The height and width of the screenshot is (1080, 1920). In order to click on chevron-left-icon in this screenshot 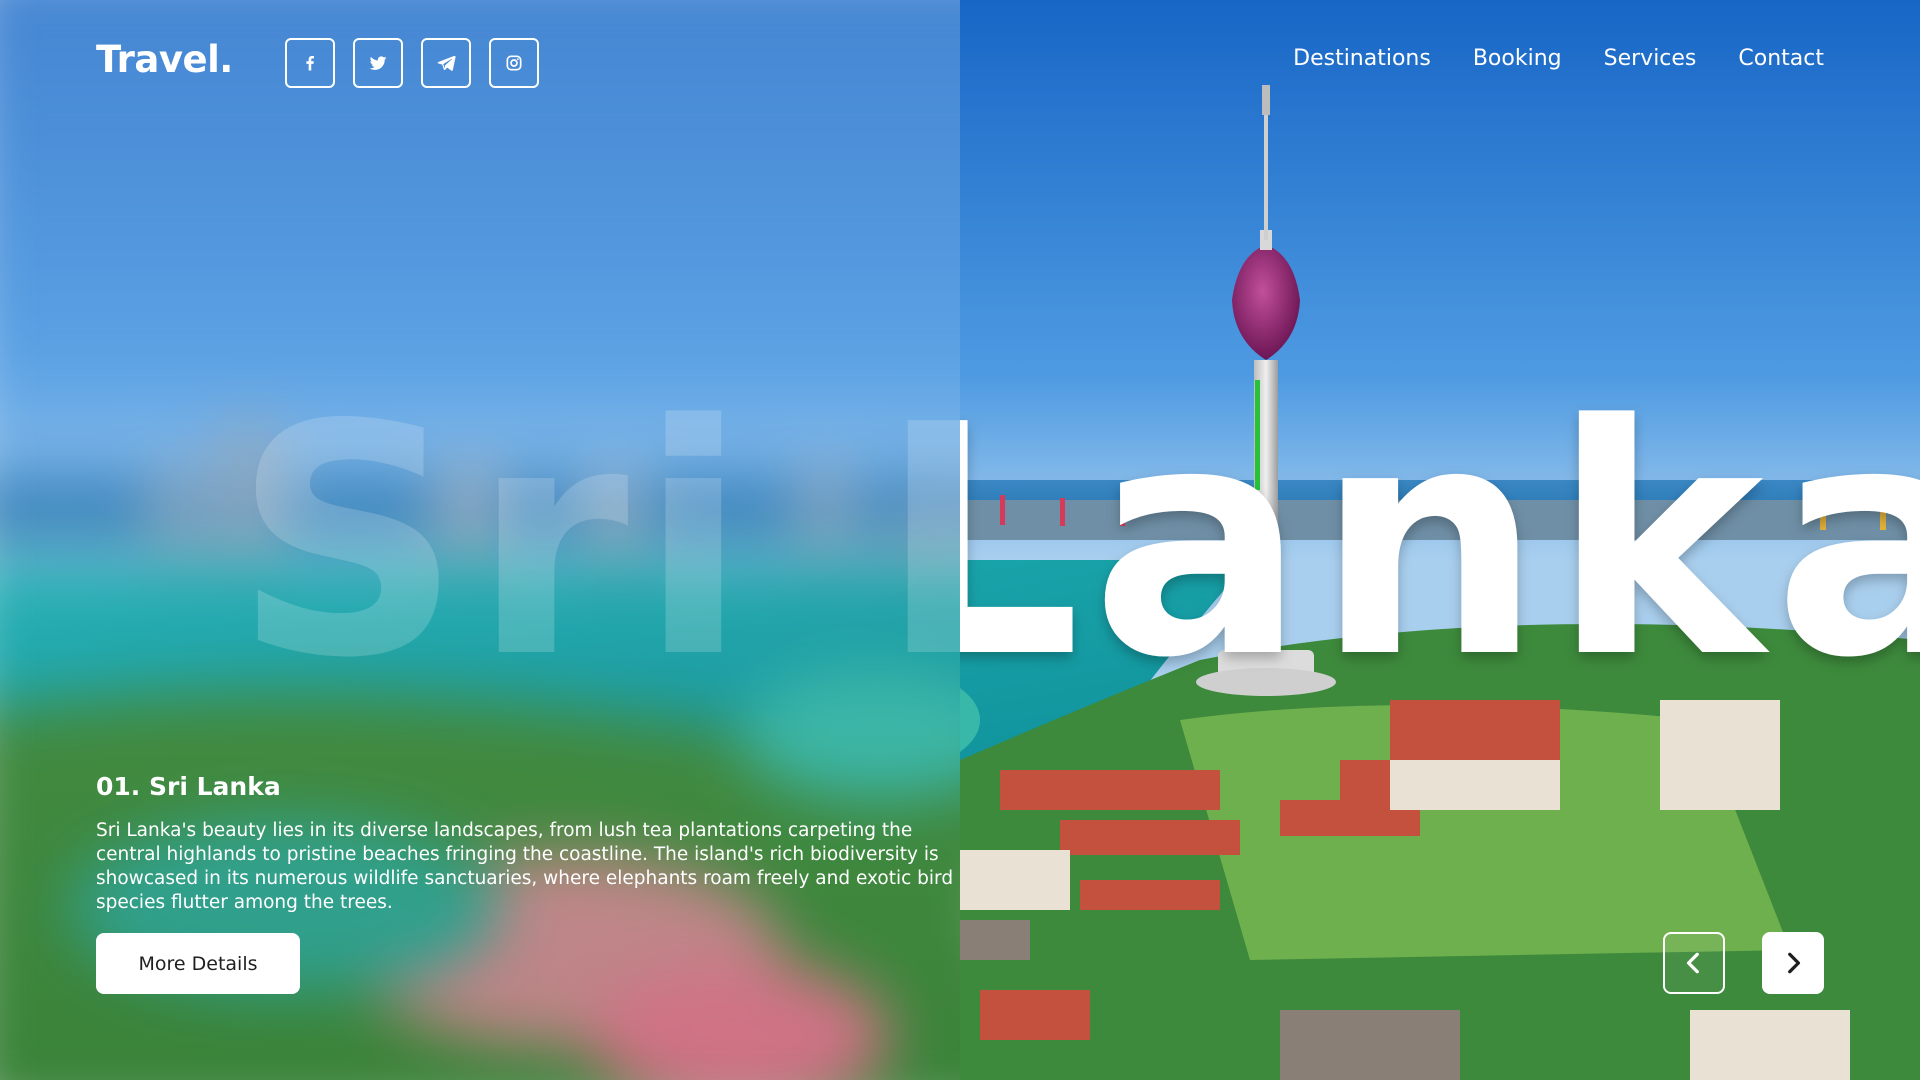, I will do `click(1692, 963)`.